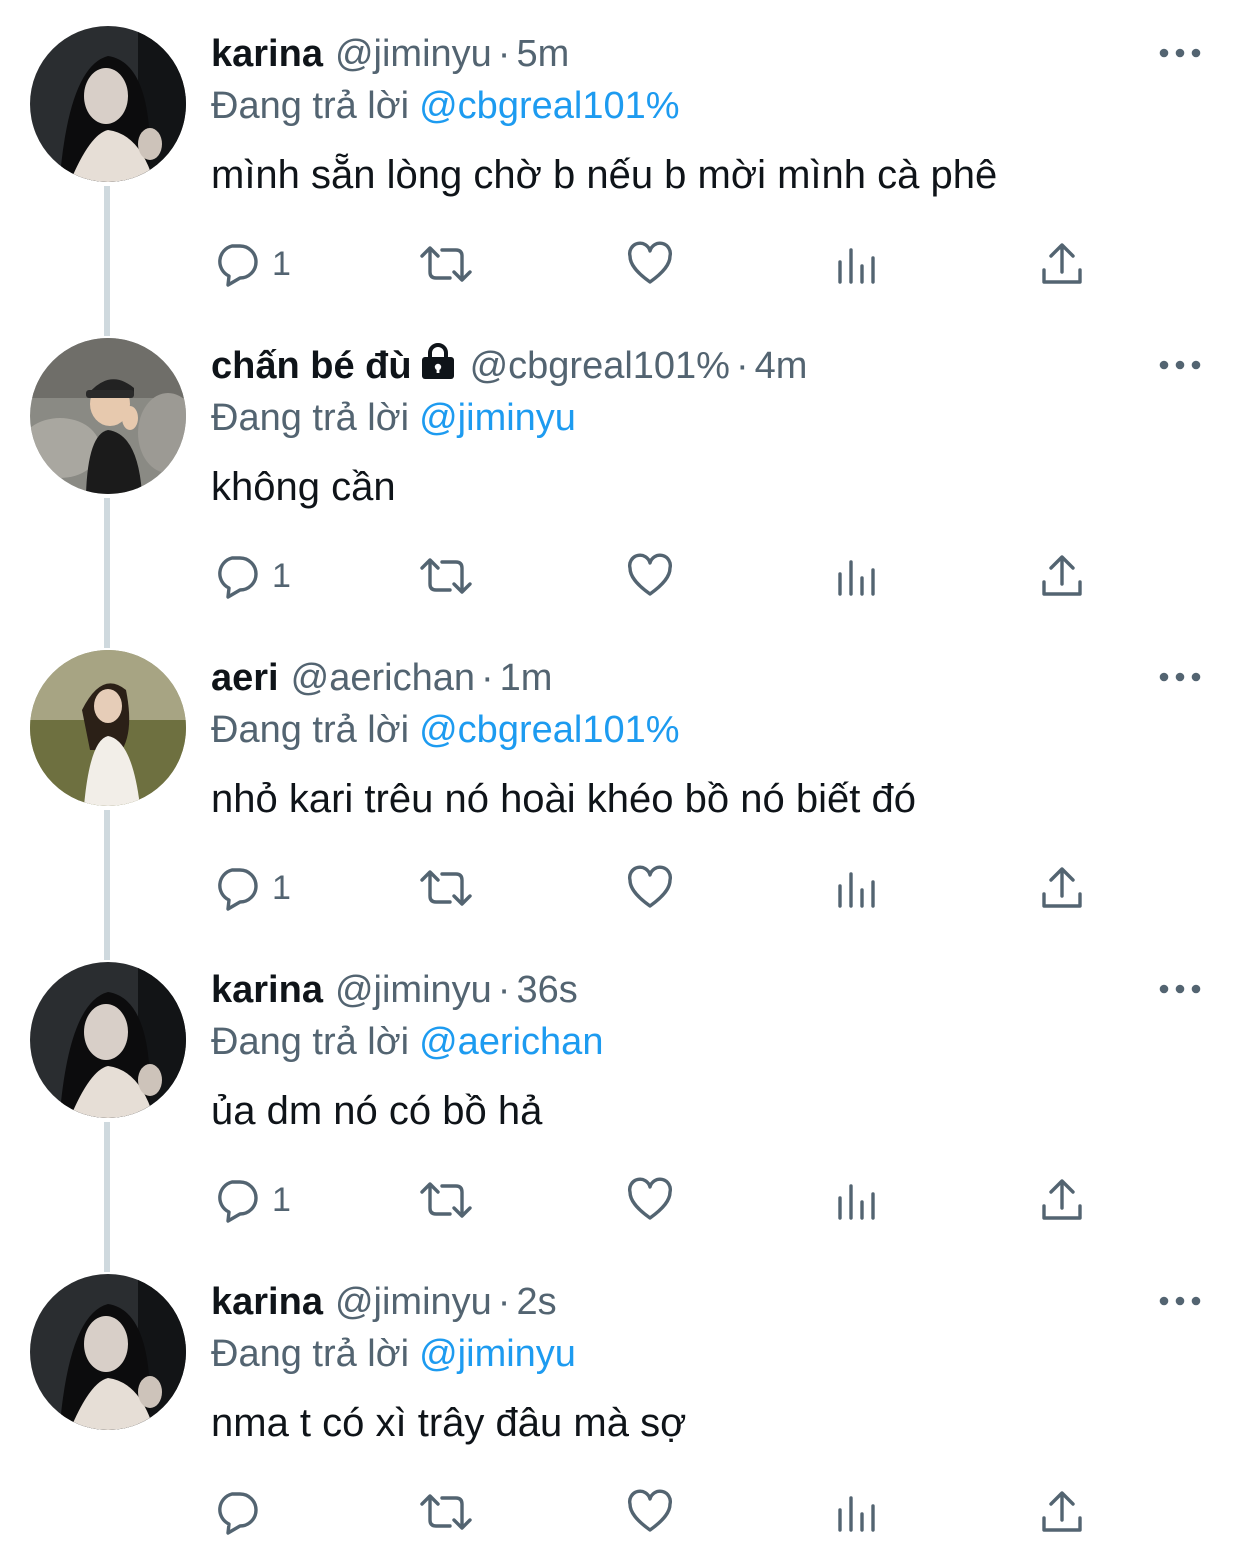 The image size is (1242, 1564). I want to click on user-handle: @aerichan, so click(383, 678).